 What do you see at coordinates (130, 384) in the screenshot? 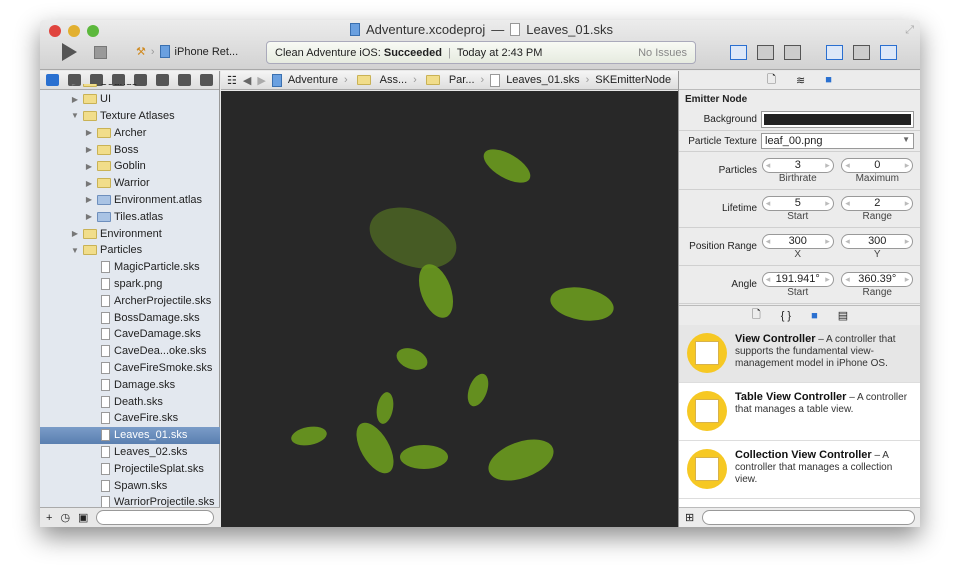
I see `tree-item: Damage.sks` at bounding box center [130, 384].